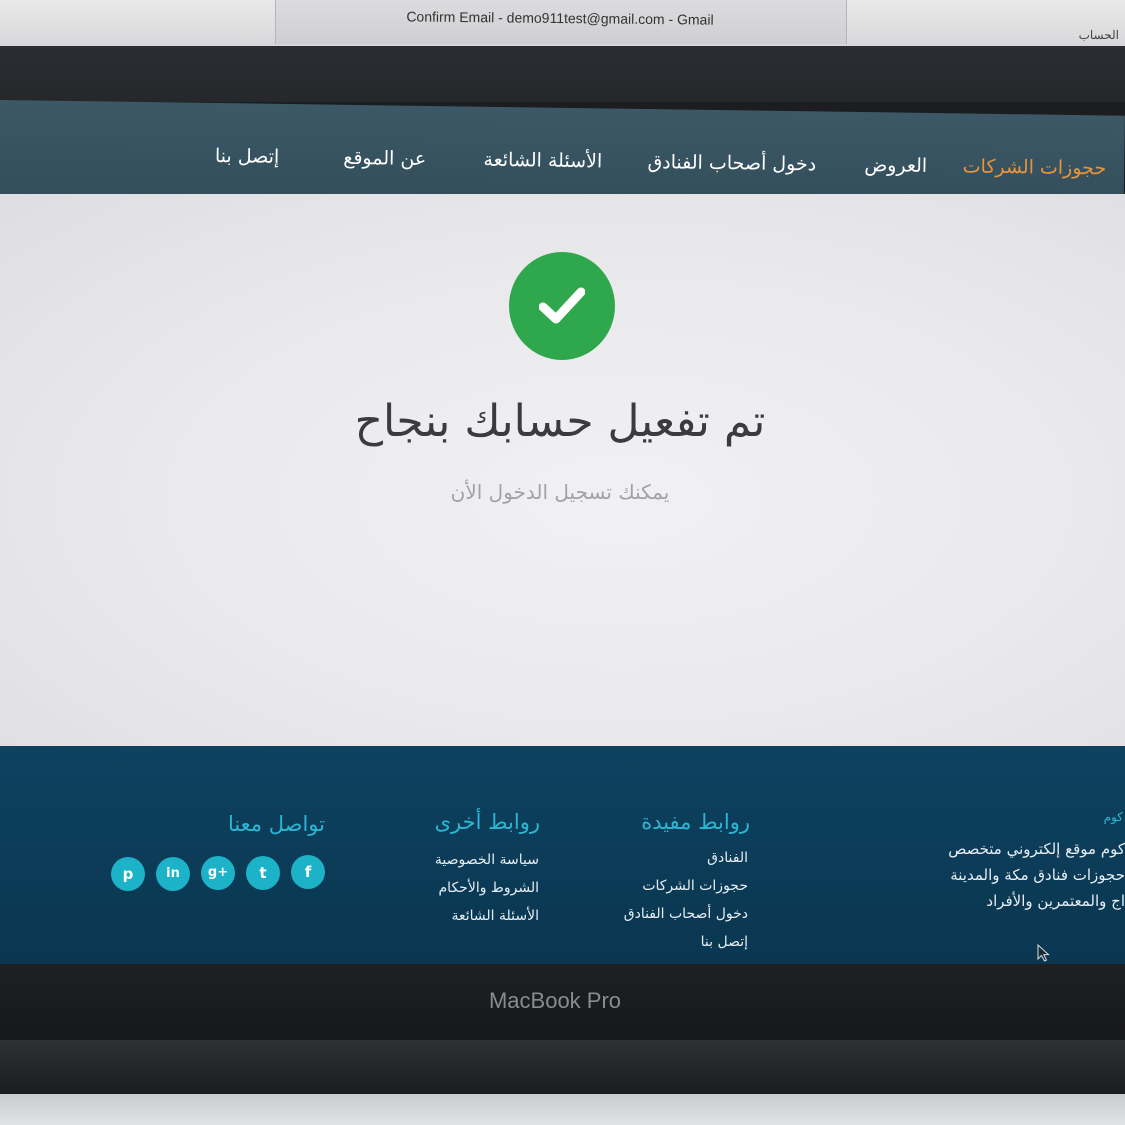  What do you see at coordinates (686, 914) in the screenshot?
I see `footer-link-hotel-owners-login: دخول أصحاب الفنادق` at bounding box center [686, 914].